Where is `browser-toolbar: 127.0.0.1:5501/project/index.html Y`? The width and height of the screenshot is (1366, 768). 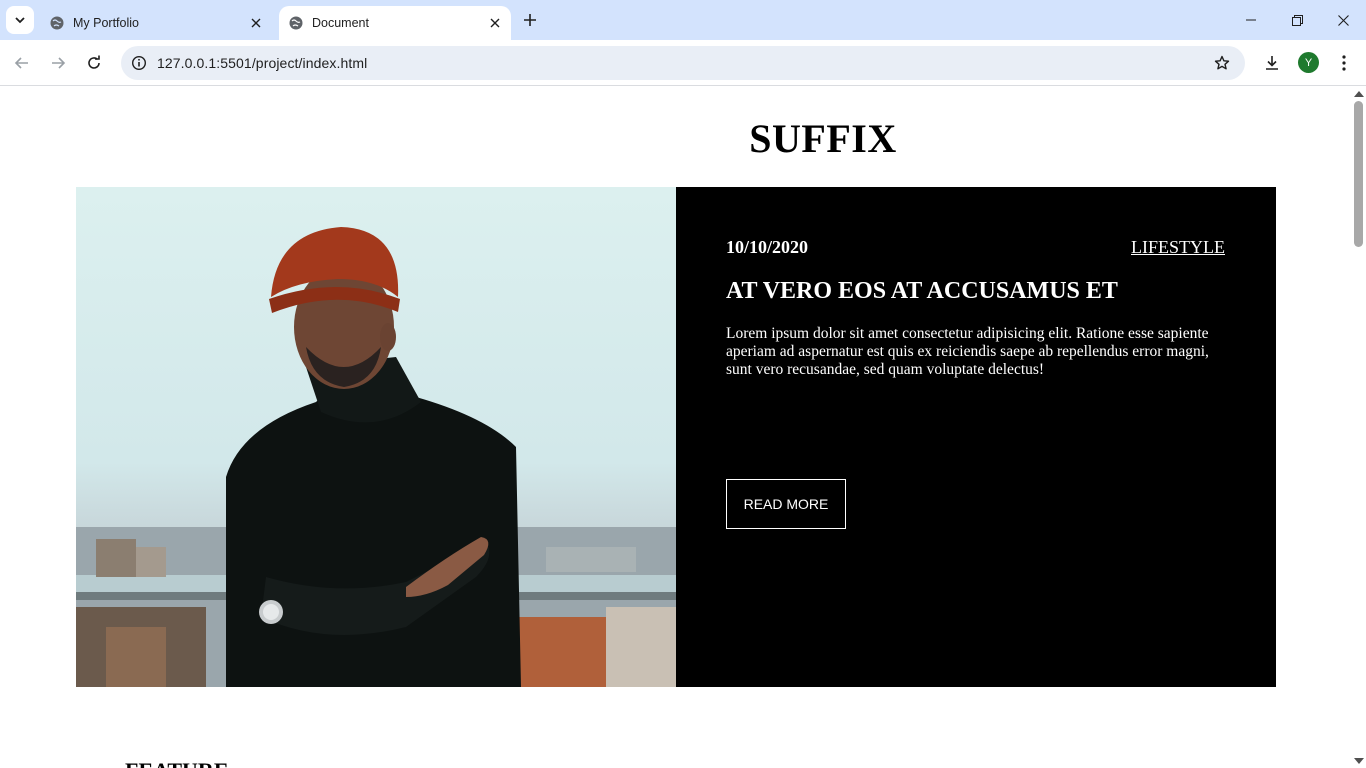
browser-toolbar: 127.0.0.1:5501/project/index.html Y is located at coordinates (683, 63).